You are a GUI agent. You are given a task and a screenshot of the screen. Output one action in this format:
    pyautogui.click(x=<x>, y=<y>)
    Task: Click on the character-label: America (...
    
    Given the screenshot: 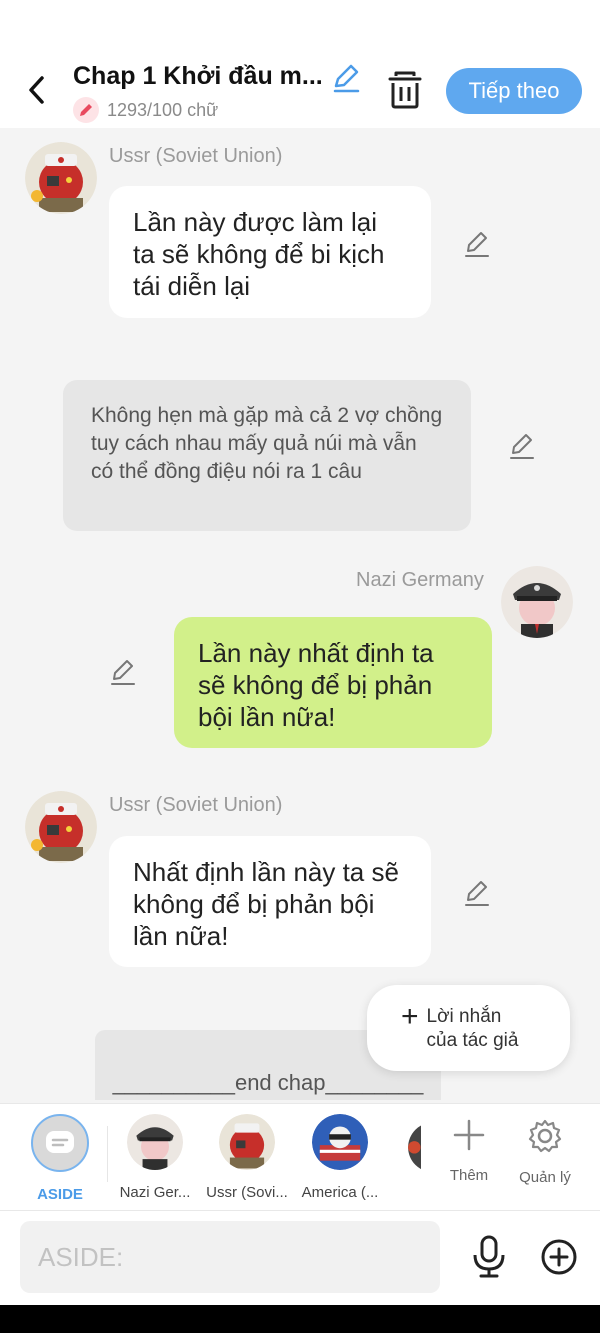 What is the action you would take?
    pyautogui.click(x=340, y=1192)
    